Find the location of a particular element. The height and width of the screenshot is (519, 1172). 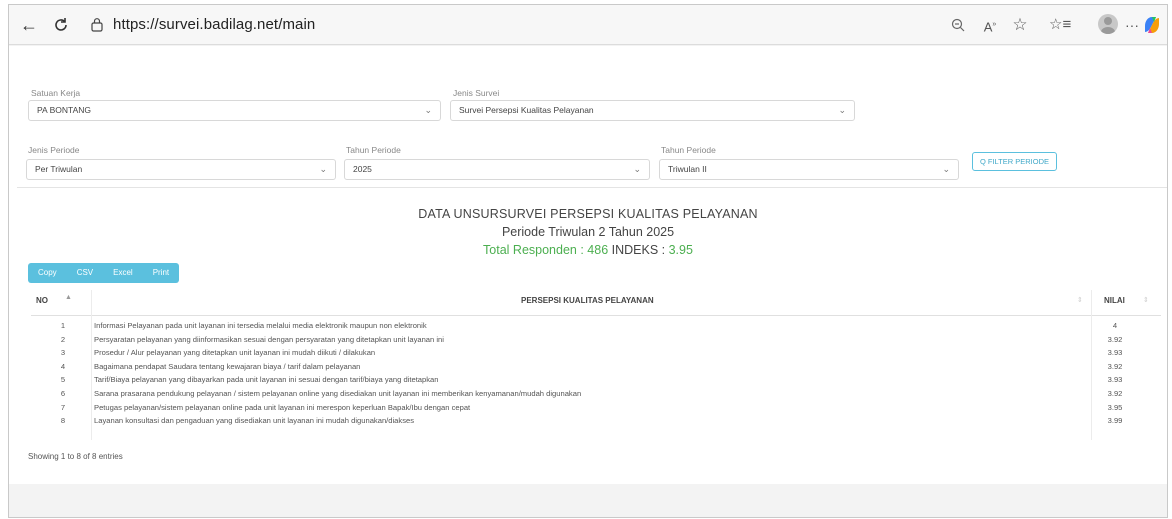

export-button-group: Copy CSV Excel Print is located at coordinates (104, 273).